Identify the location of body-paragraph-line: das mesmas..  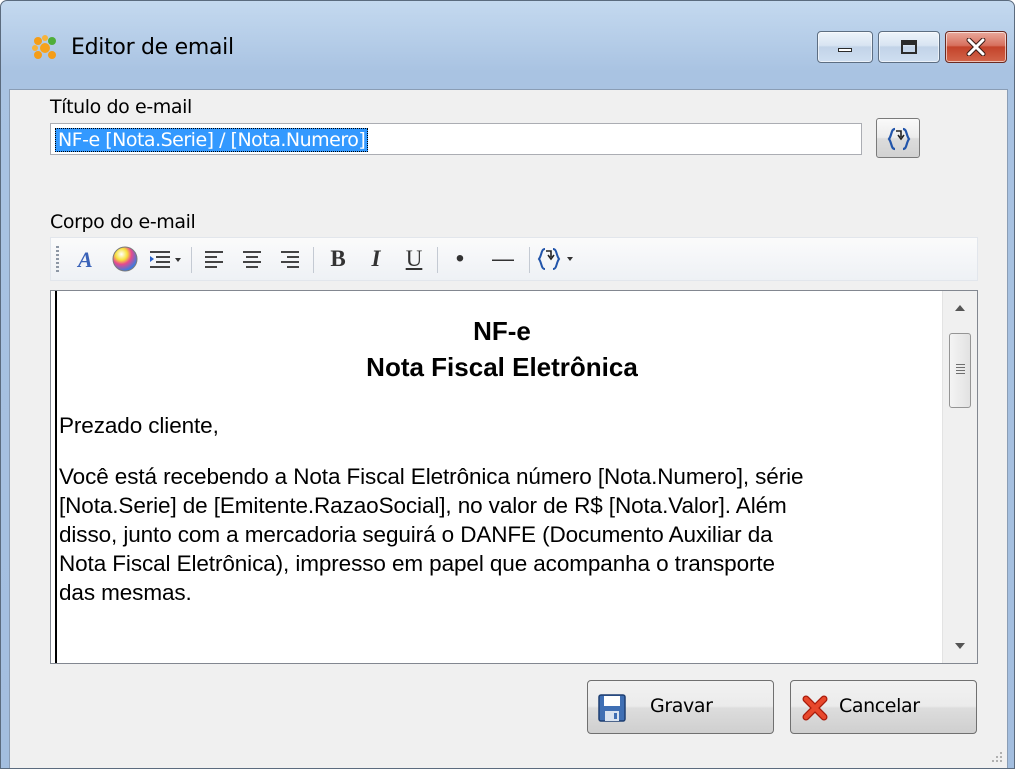
(125, 592).